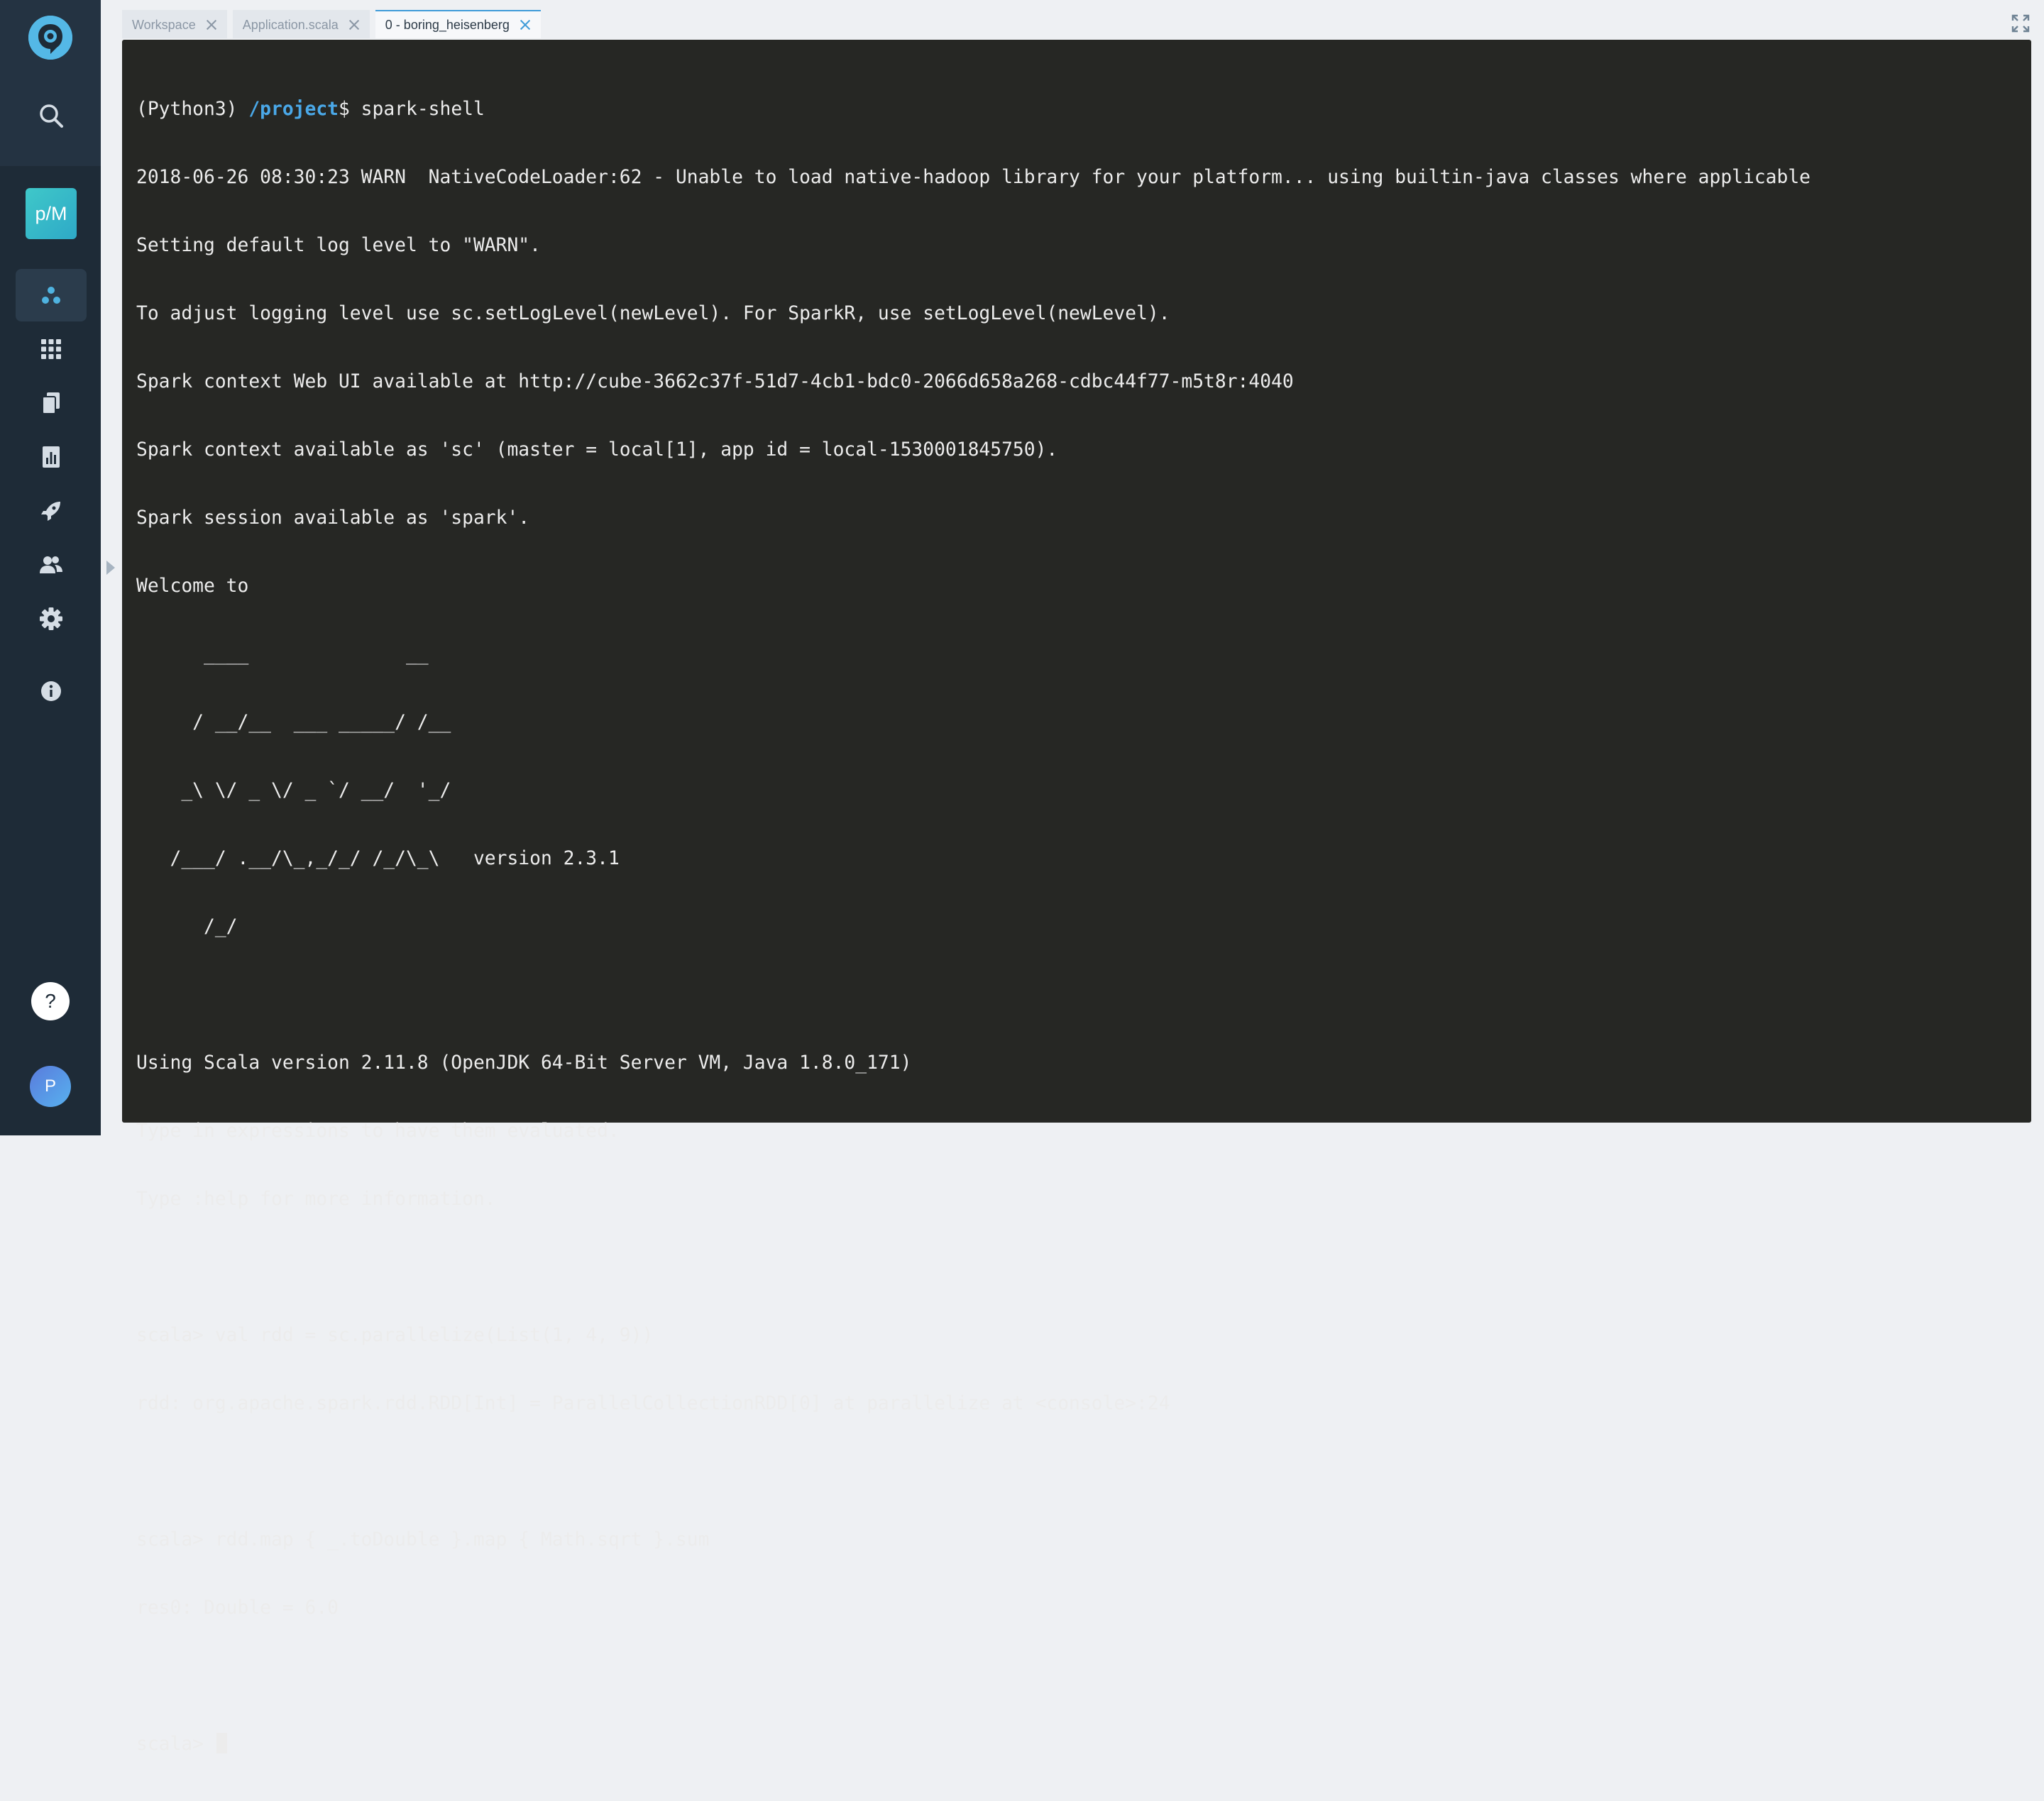 This screenshot has height=1801, width=2044. I want to click on search-icon, so click(51, 116).